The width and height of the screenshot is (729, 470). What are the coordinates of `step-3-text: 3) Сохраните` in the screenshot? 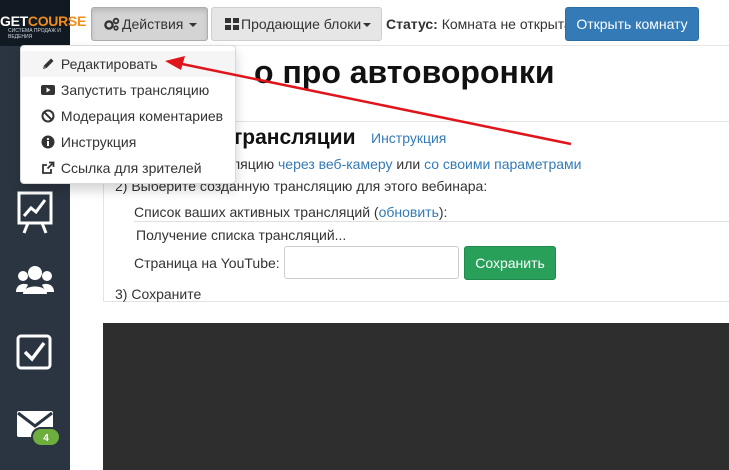 It's located at (158, 294).